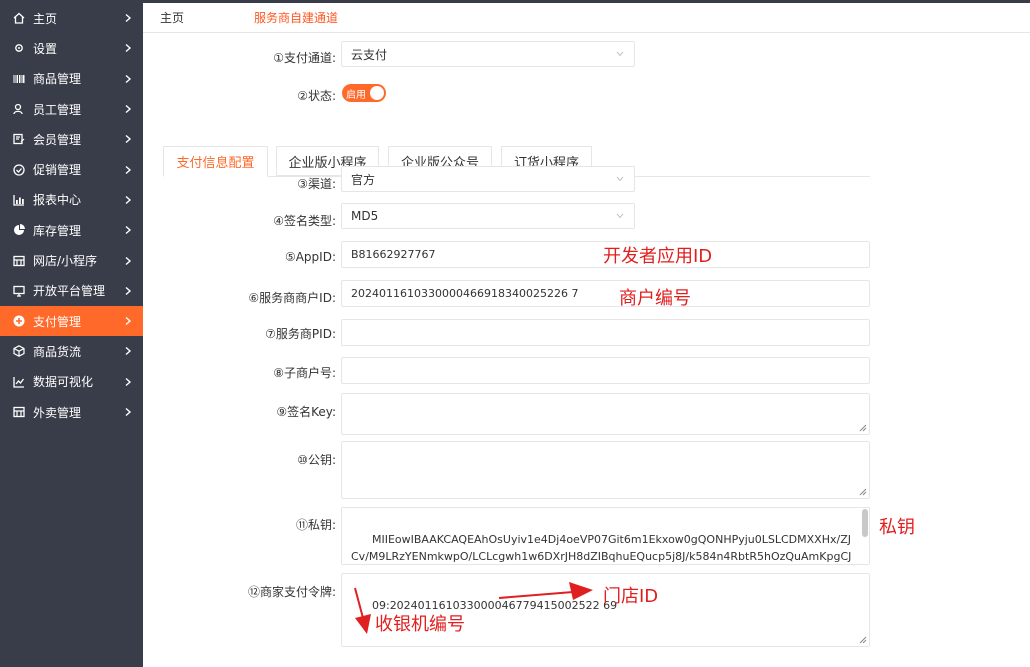 This screenshot has width=1030, height=667. Describe the element at coordinates (304, 373) in the screenshot. I see `sub-merchant-label: ⑧子商户号:` at that location.